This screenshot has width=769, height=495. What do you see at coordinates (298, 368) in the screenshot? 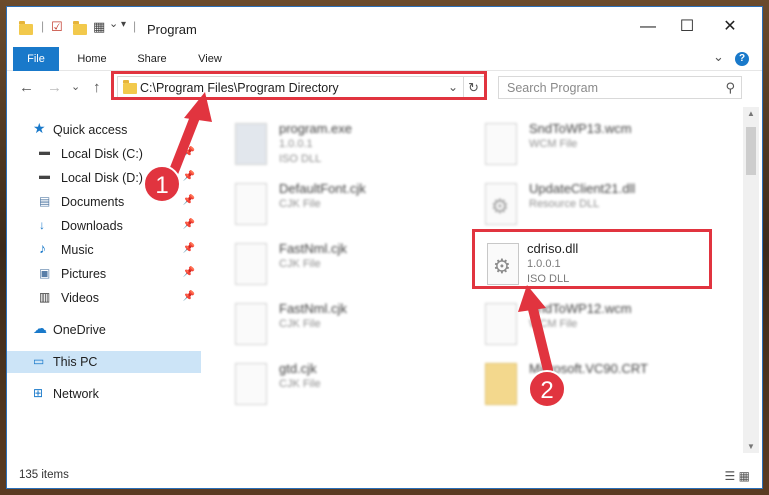
I see `file-name: gtd.cjk` at bounding box center [298, 368].